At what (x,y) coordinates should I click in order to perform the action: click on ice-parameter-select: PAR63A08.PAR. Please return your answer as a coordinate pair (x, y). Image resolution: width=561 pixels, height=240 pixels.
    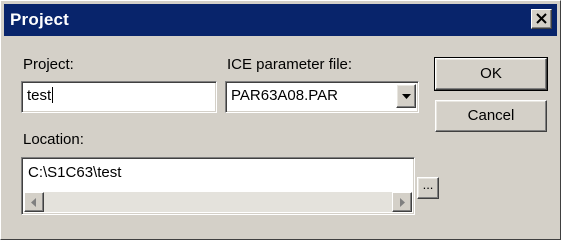
    Looking at the image, I should click on (322, 97).